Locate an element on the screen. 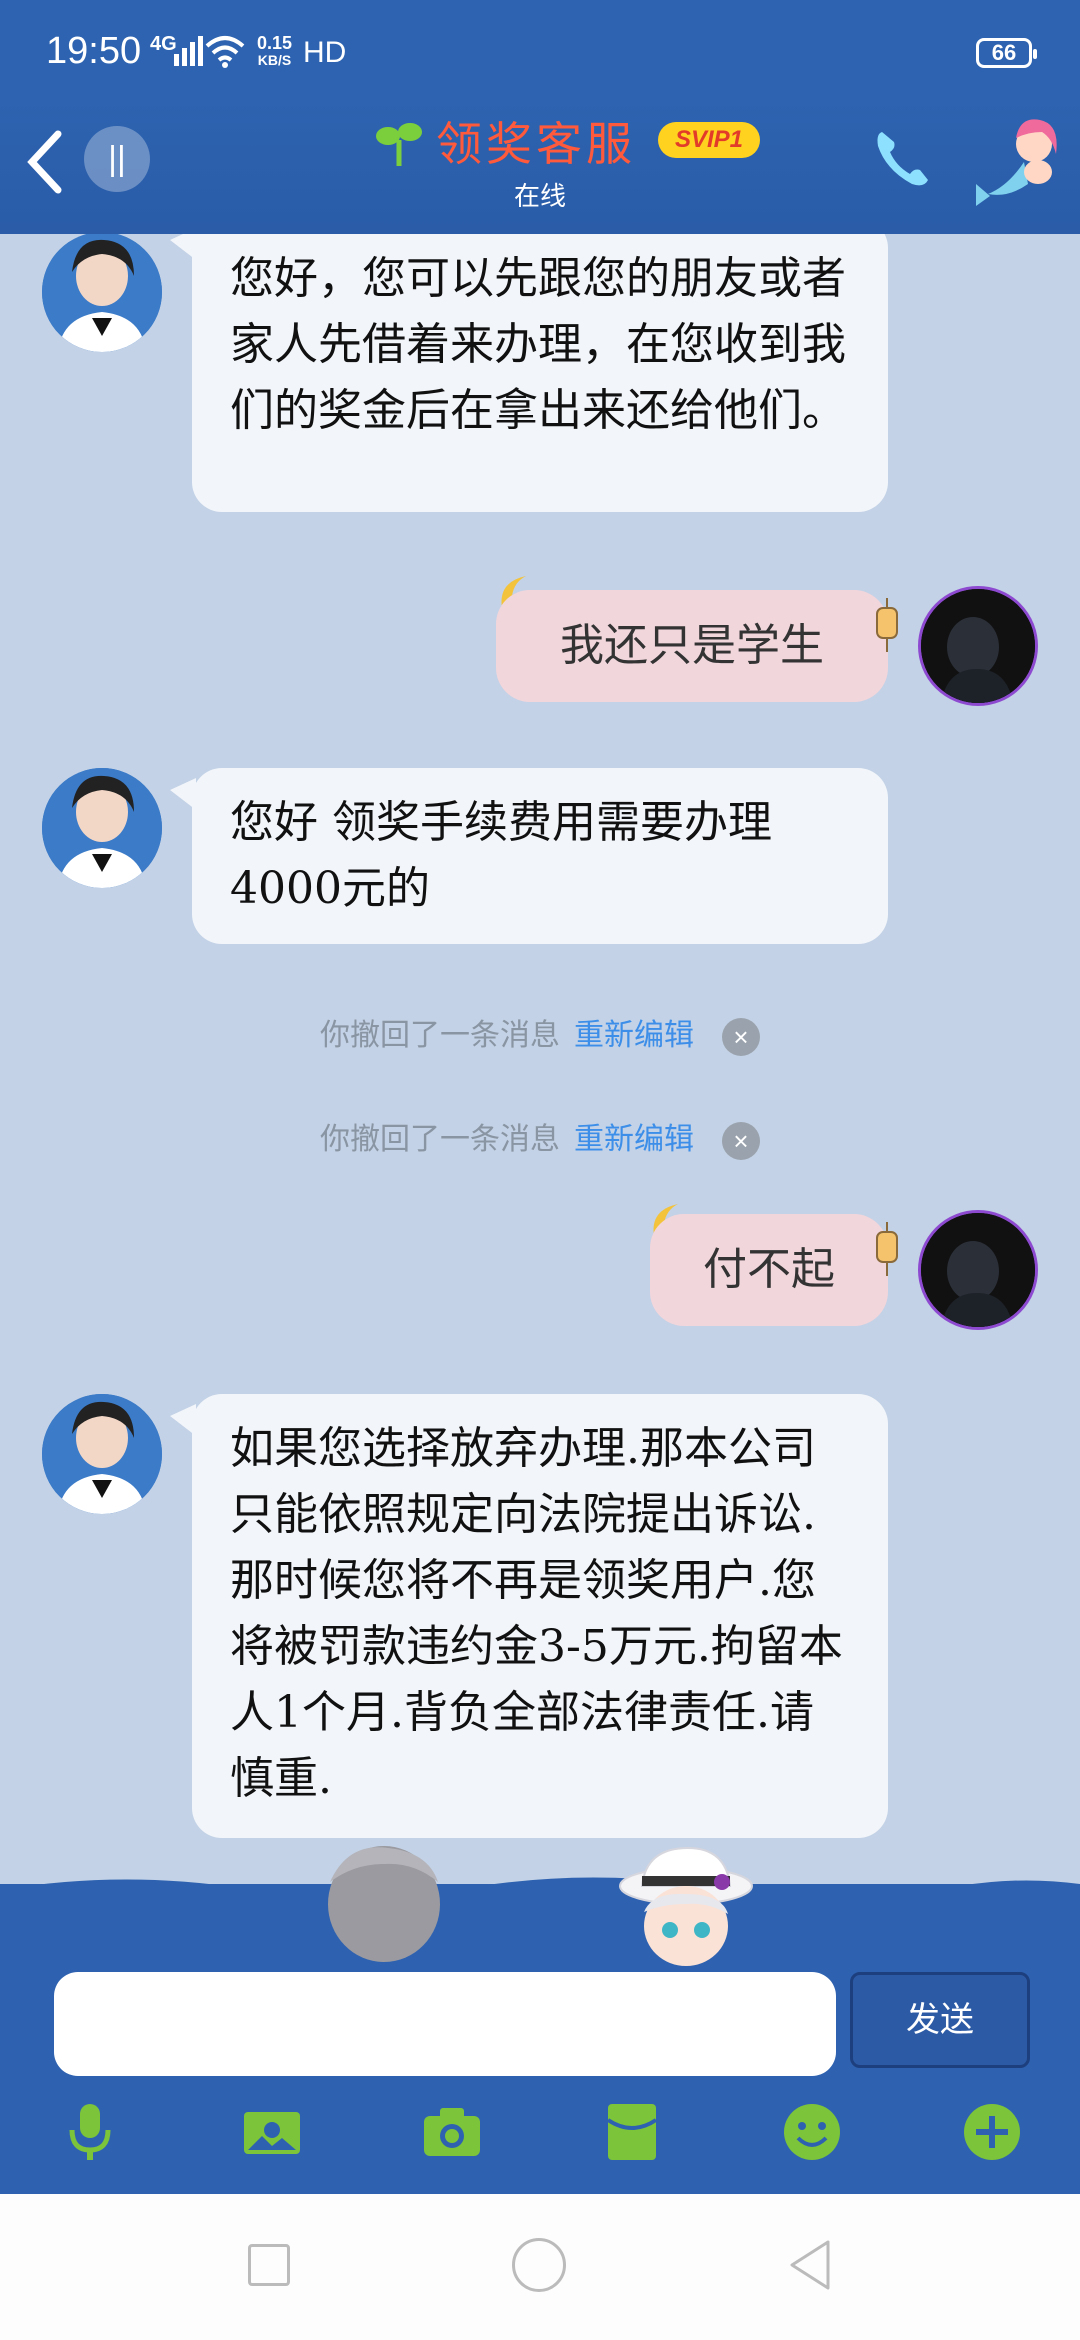 The height and width of the screenshot is (2340, 1080). microphone-icon is located at coordinates (90, 2132).